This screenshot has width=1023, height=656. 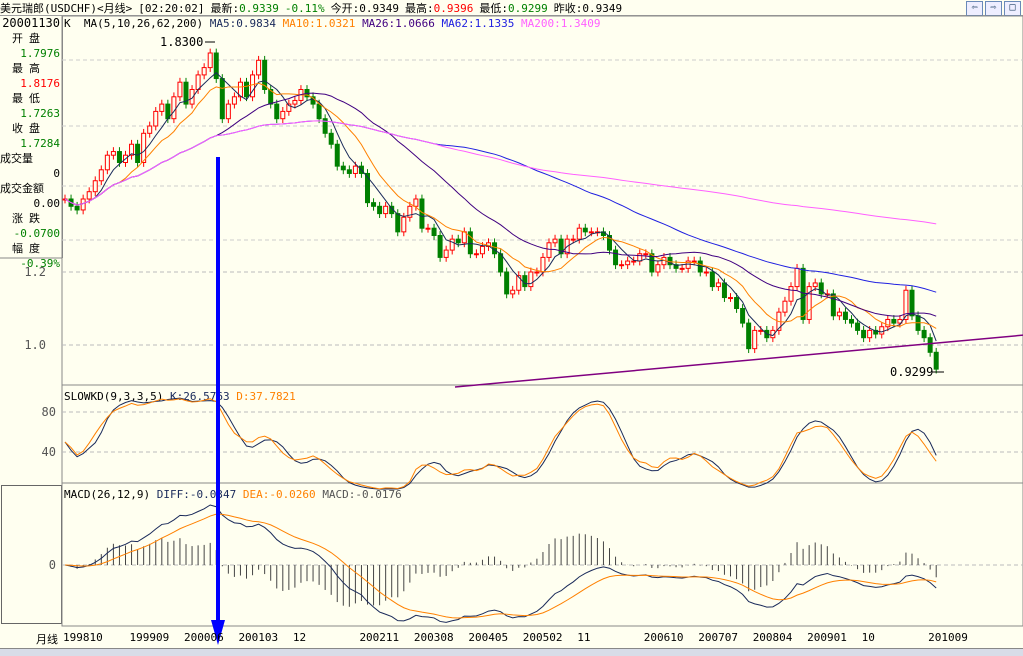 What do you see at coordinates (204, 637) in the screenshot?
I see `x-tick-label: 200006` at bounding box center [204, 637].